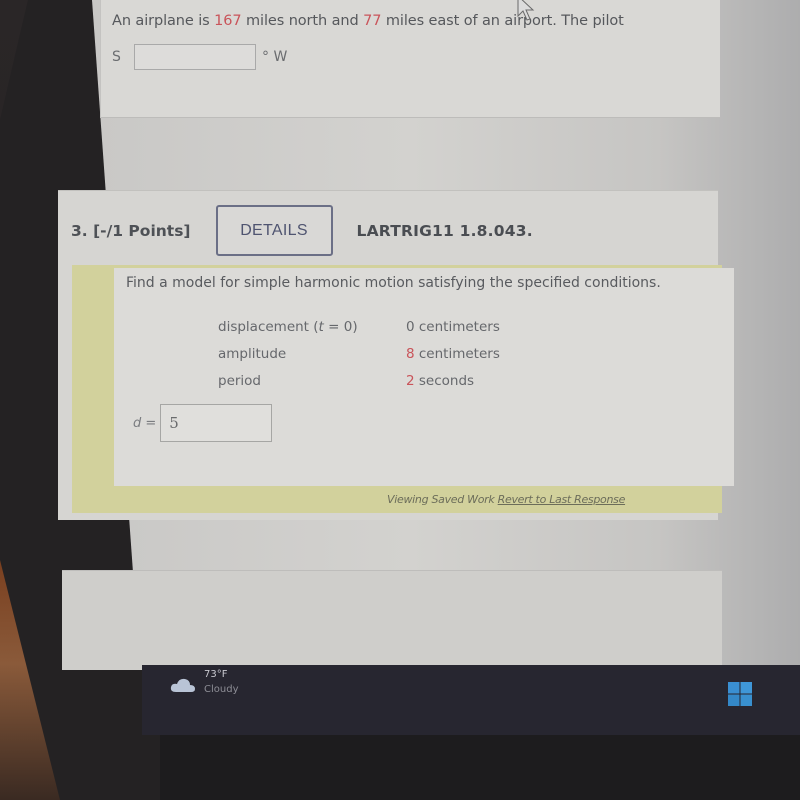 The height and width of the screenshot is (800, 800). I want to click on bearing-answer-row: S ° W, so click(199, 57).